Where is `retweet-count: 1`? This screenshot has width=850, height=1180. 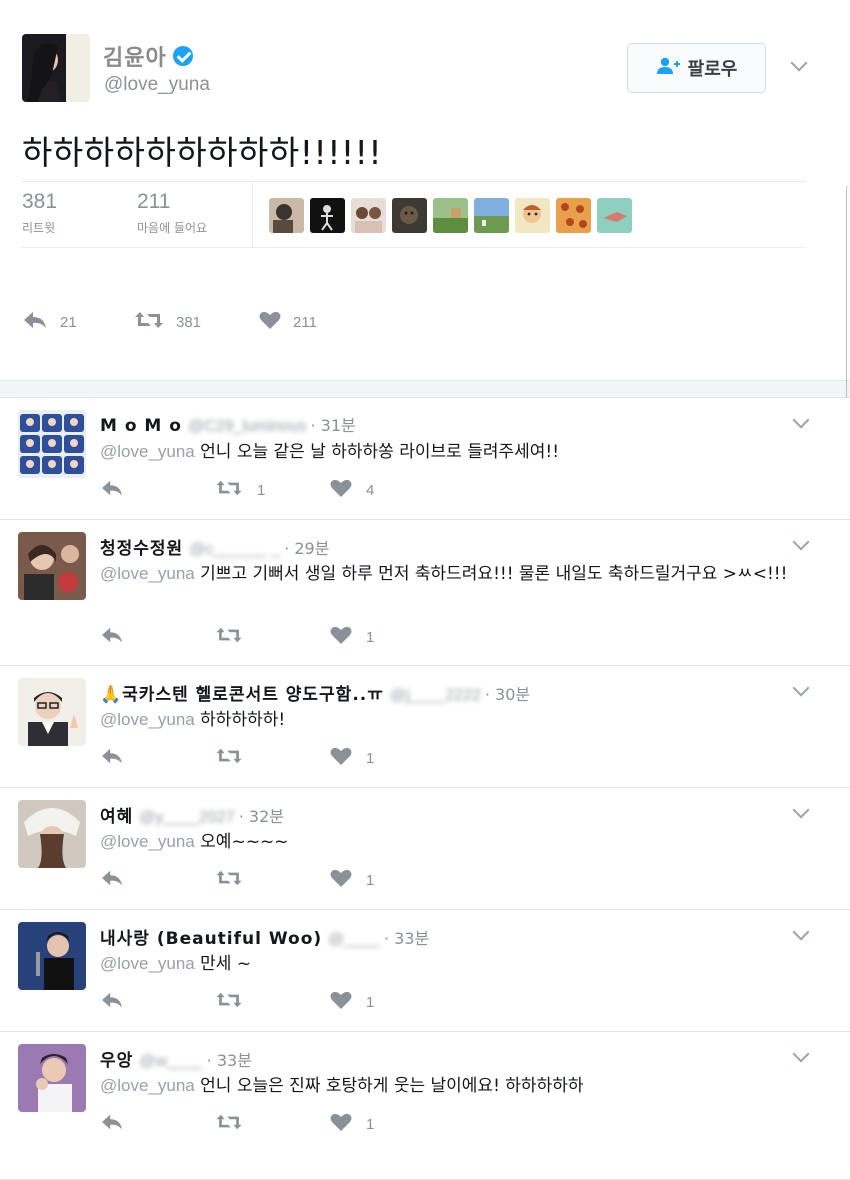 retweet-count: 1 is located at coordinates (261, 490).